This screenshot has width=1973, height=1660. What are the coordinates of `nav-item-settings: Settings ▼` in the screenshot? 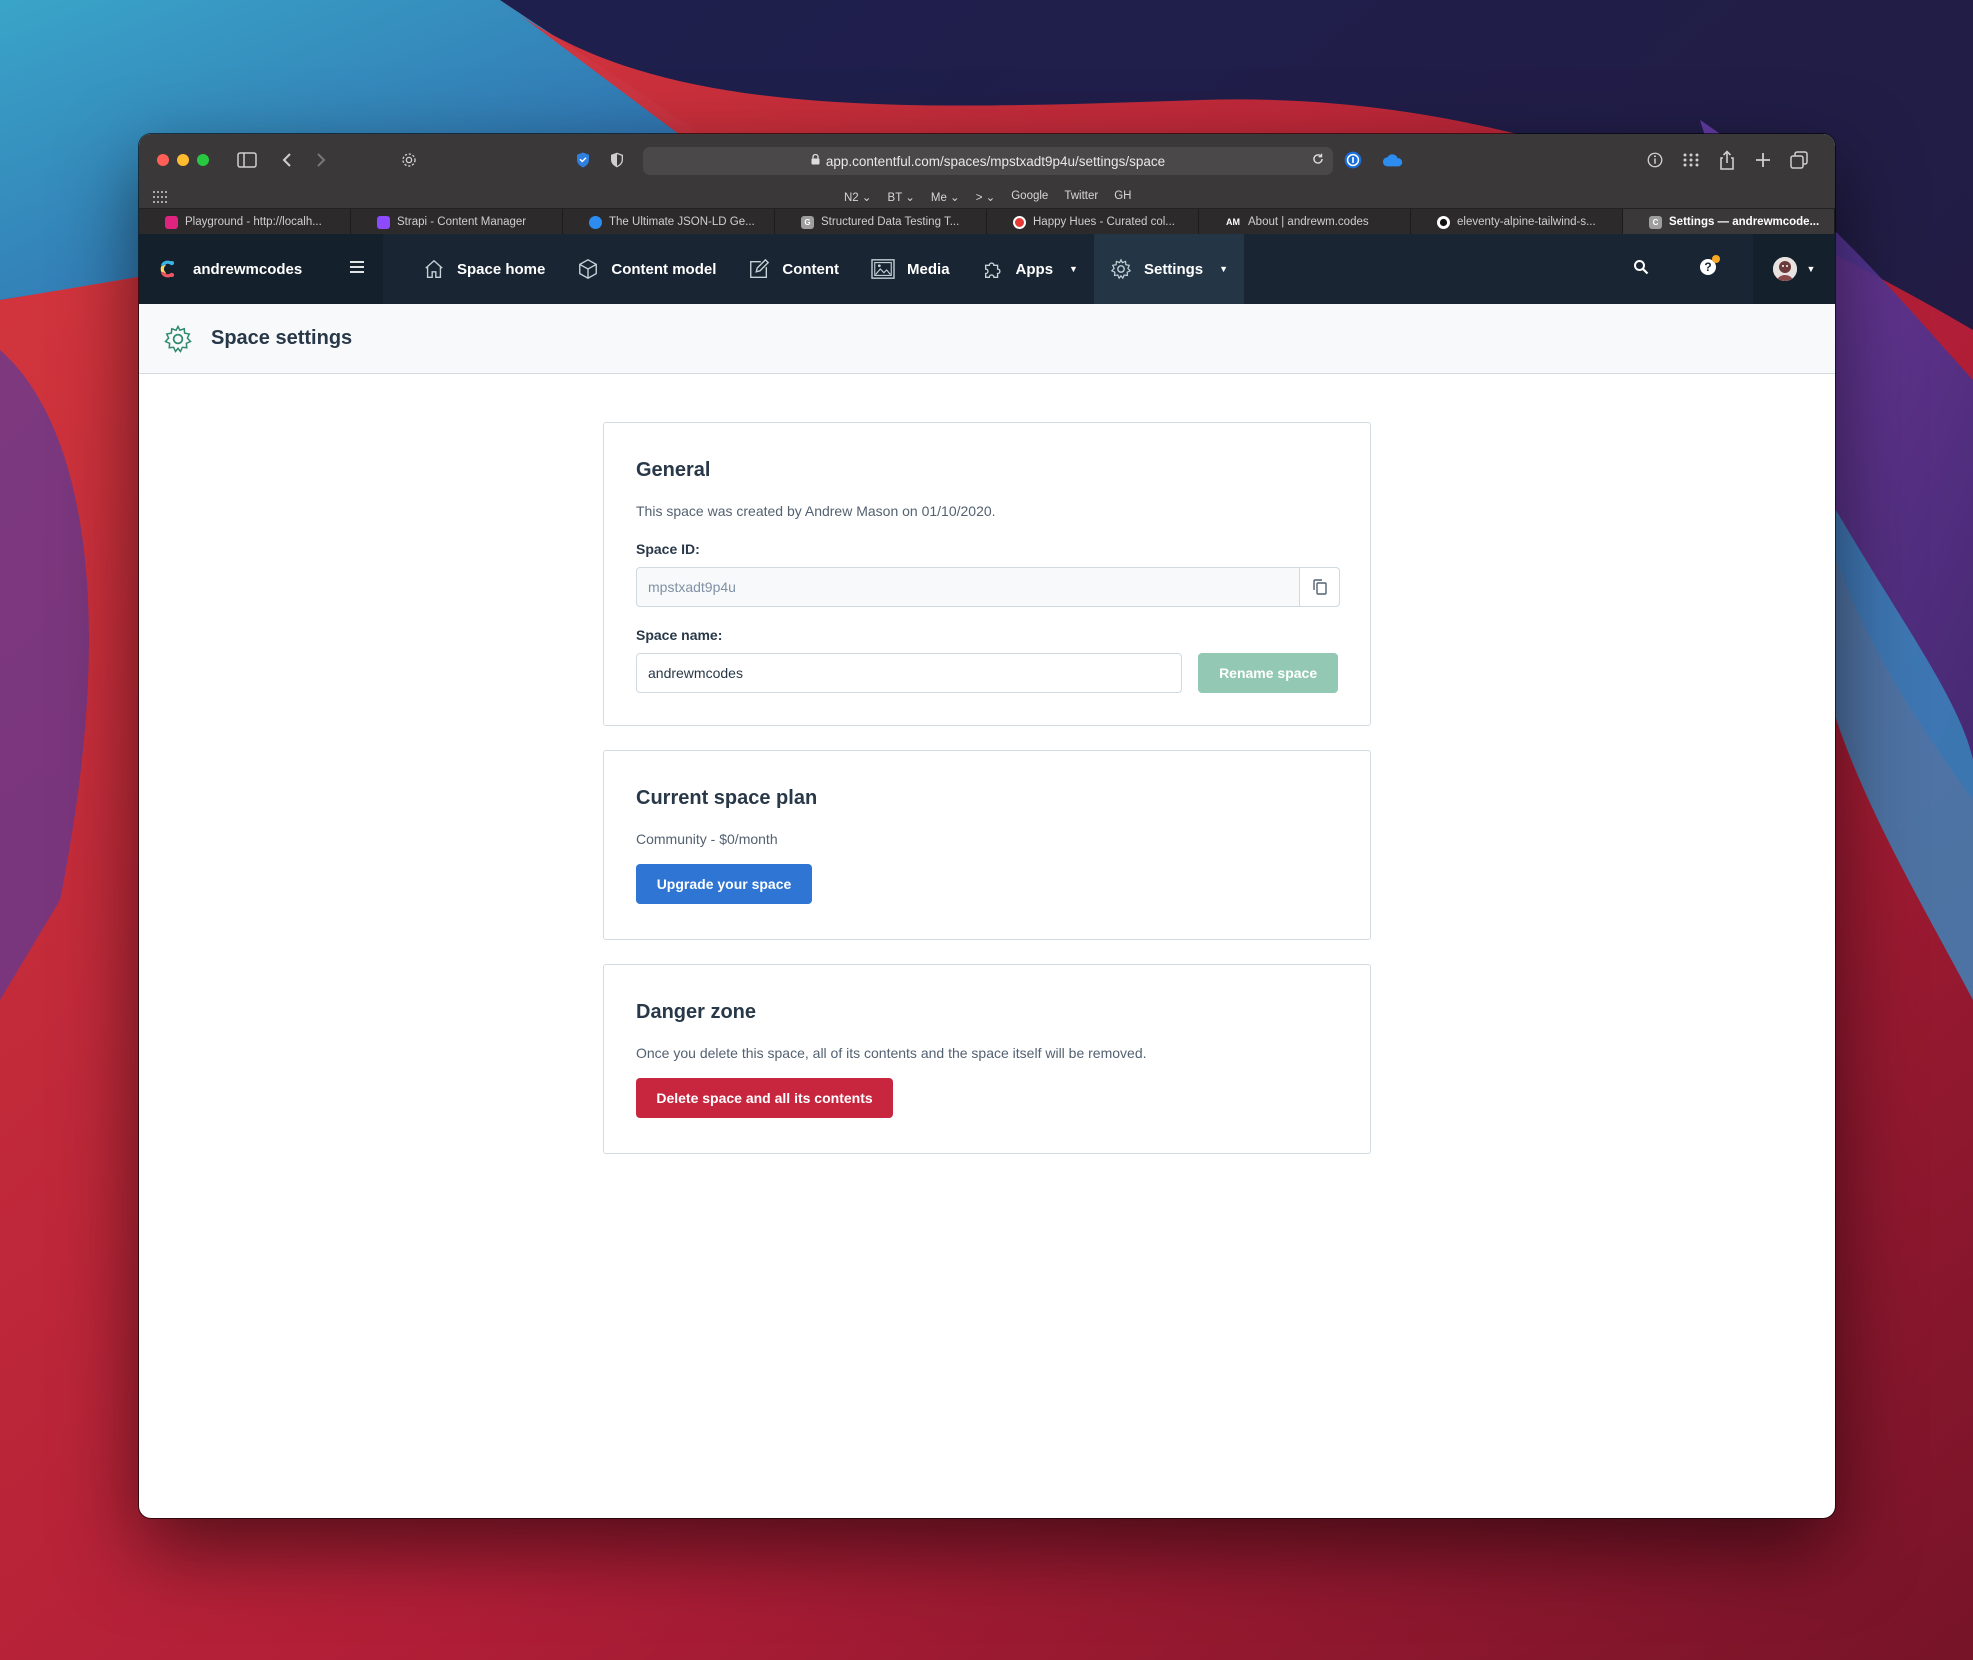 It's located at (1169, 269).